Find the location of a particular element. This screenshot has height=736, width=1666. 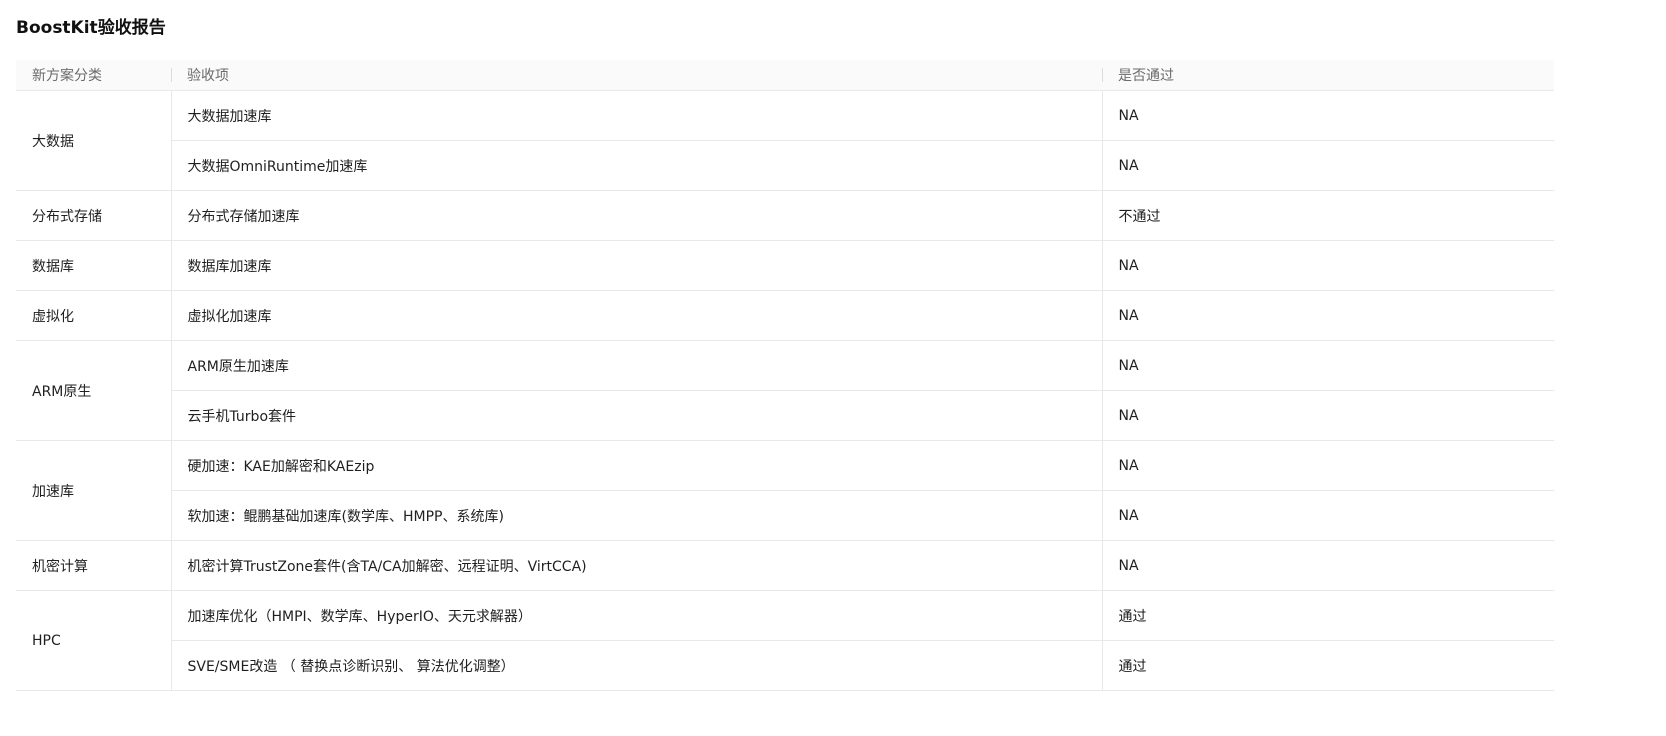

table-row: HPC 加速库优化（HMPI、数学库、HyperIO、天元求解器） 通过 is located at coordinates (785, 640).